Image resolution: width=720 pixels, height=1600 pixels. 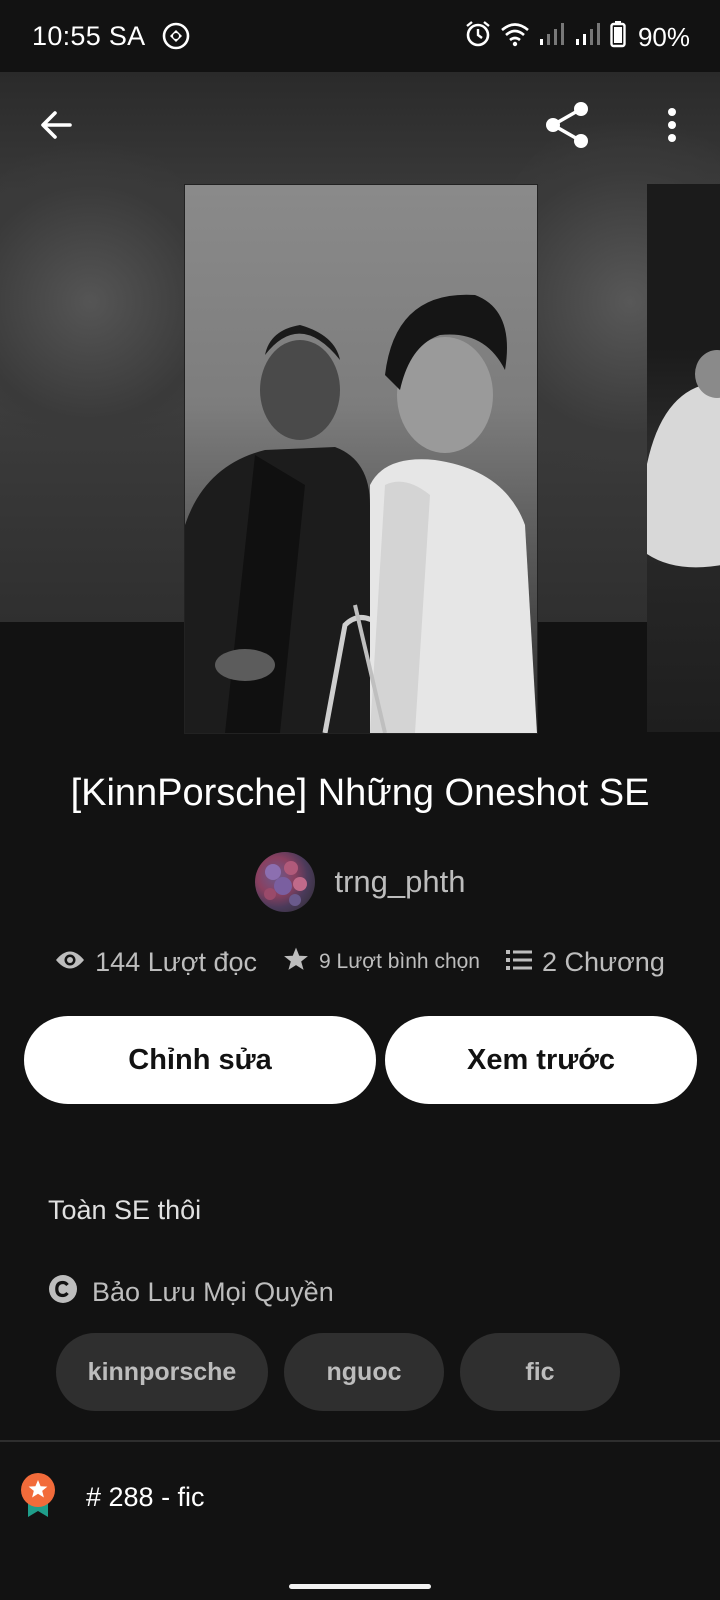 What do you see at coordinates (360, 127) in the screenshot?
I see `top-app-bar` at bounding box center [360, 127].